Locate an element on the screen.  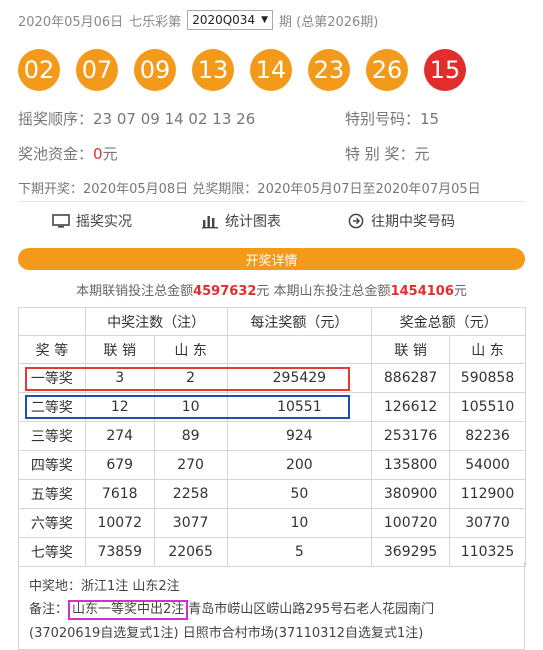
special-prize-label: 特 别 奖： is located at coordinates (380, 154).